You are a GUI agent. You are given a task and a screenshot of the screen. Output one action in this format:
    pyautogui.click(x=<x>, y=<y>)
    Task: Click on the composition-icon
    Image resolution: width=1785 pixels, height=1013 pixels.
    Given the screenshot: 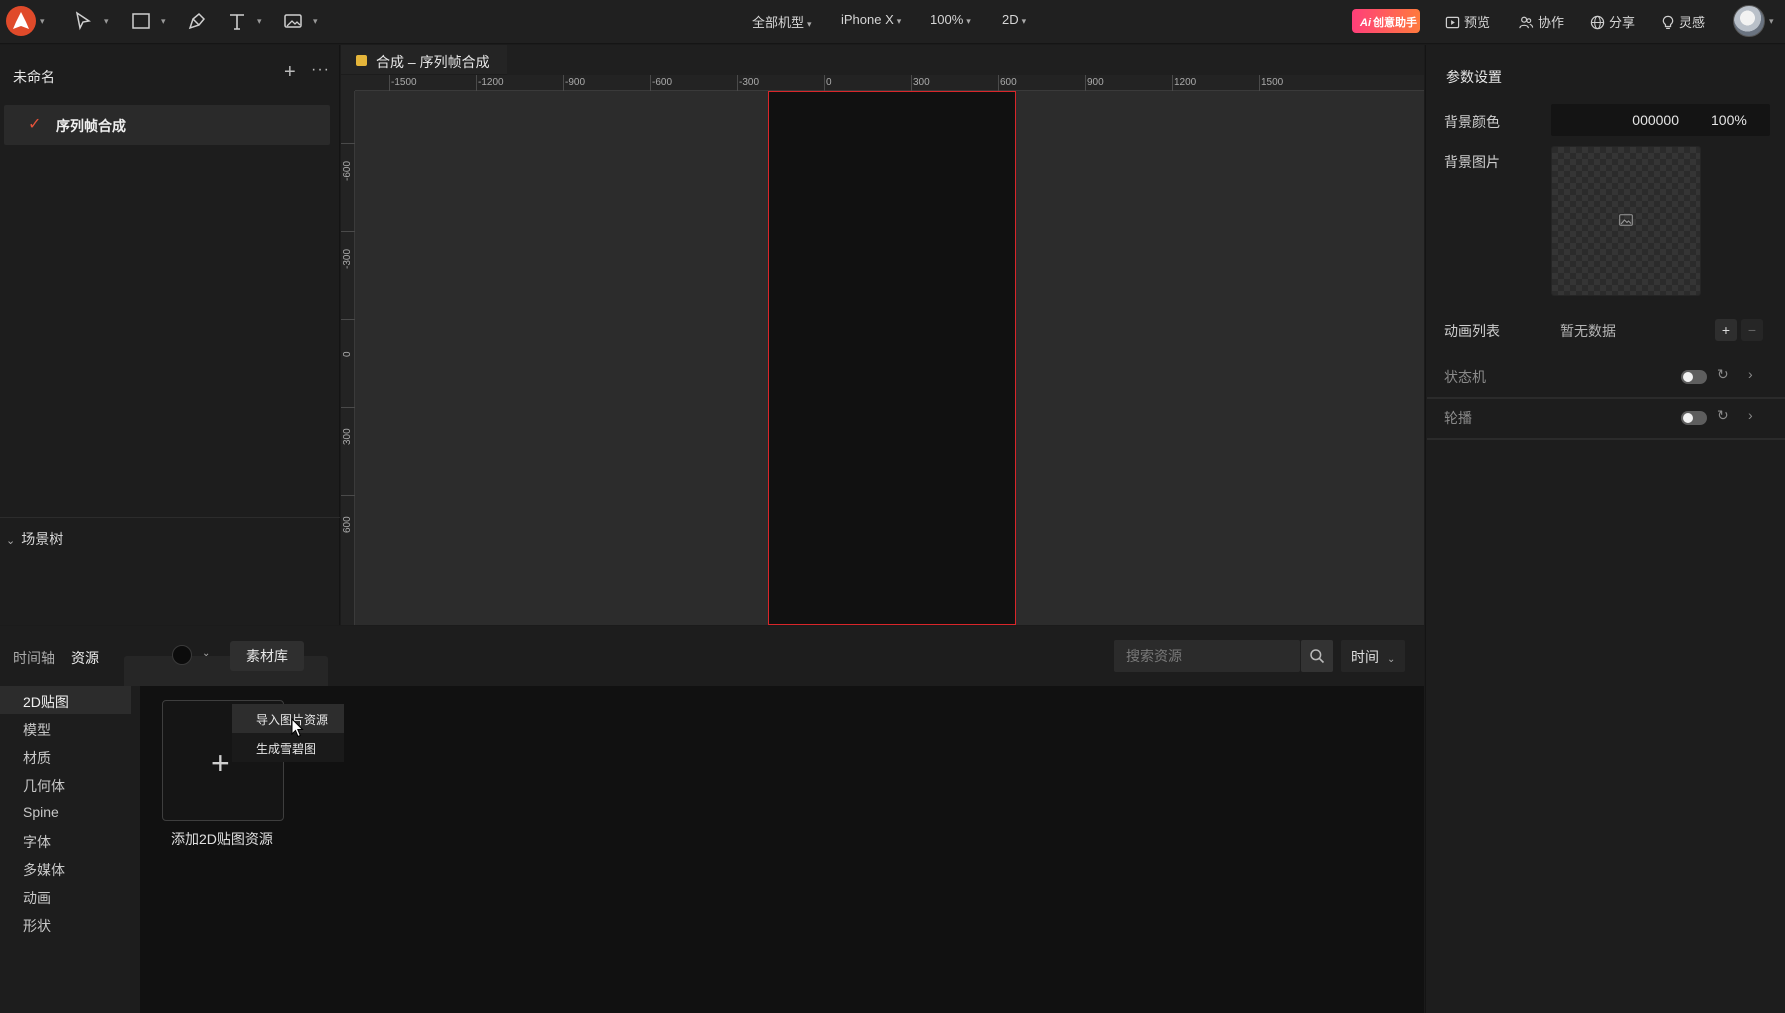 What is the action you would take?
    pyautogui.click(x=361, y=60)
    